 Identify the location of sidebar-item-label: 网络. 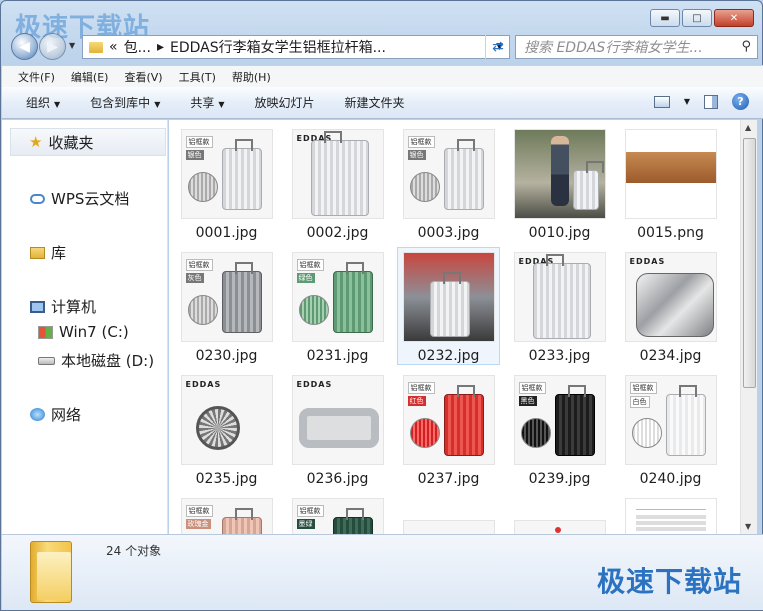
(66, 415).